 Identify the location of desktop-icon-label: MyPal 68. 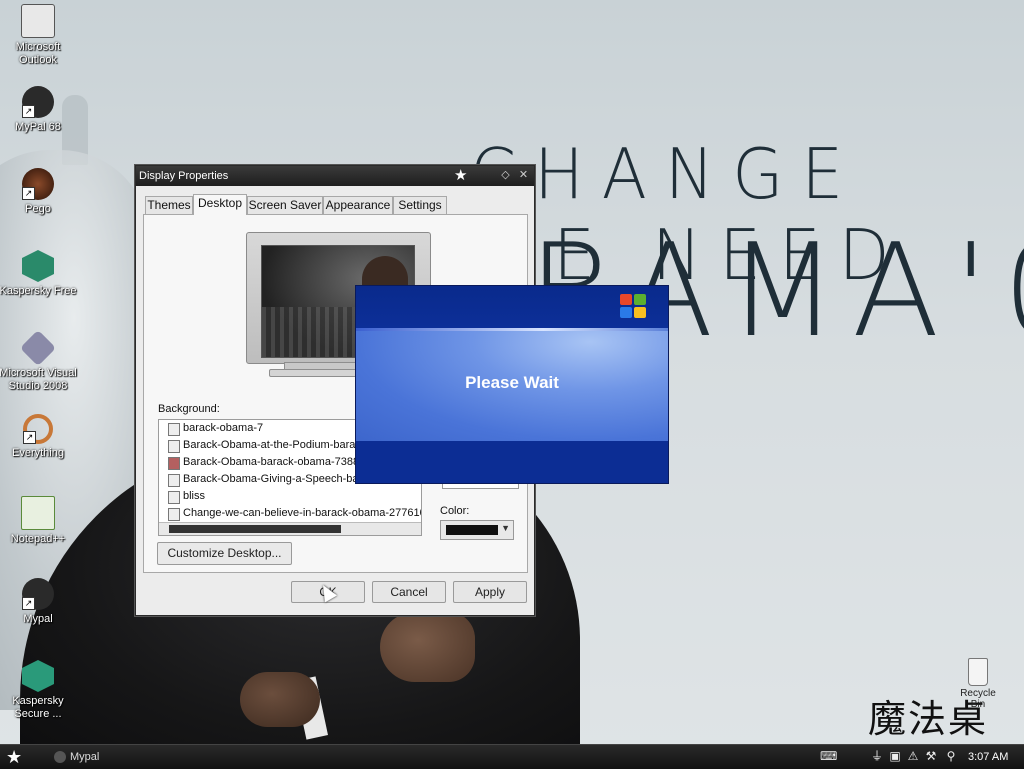
(38, 127).